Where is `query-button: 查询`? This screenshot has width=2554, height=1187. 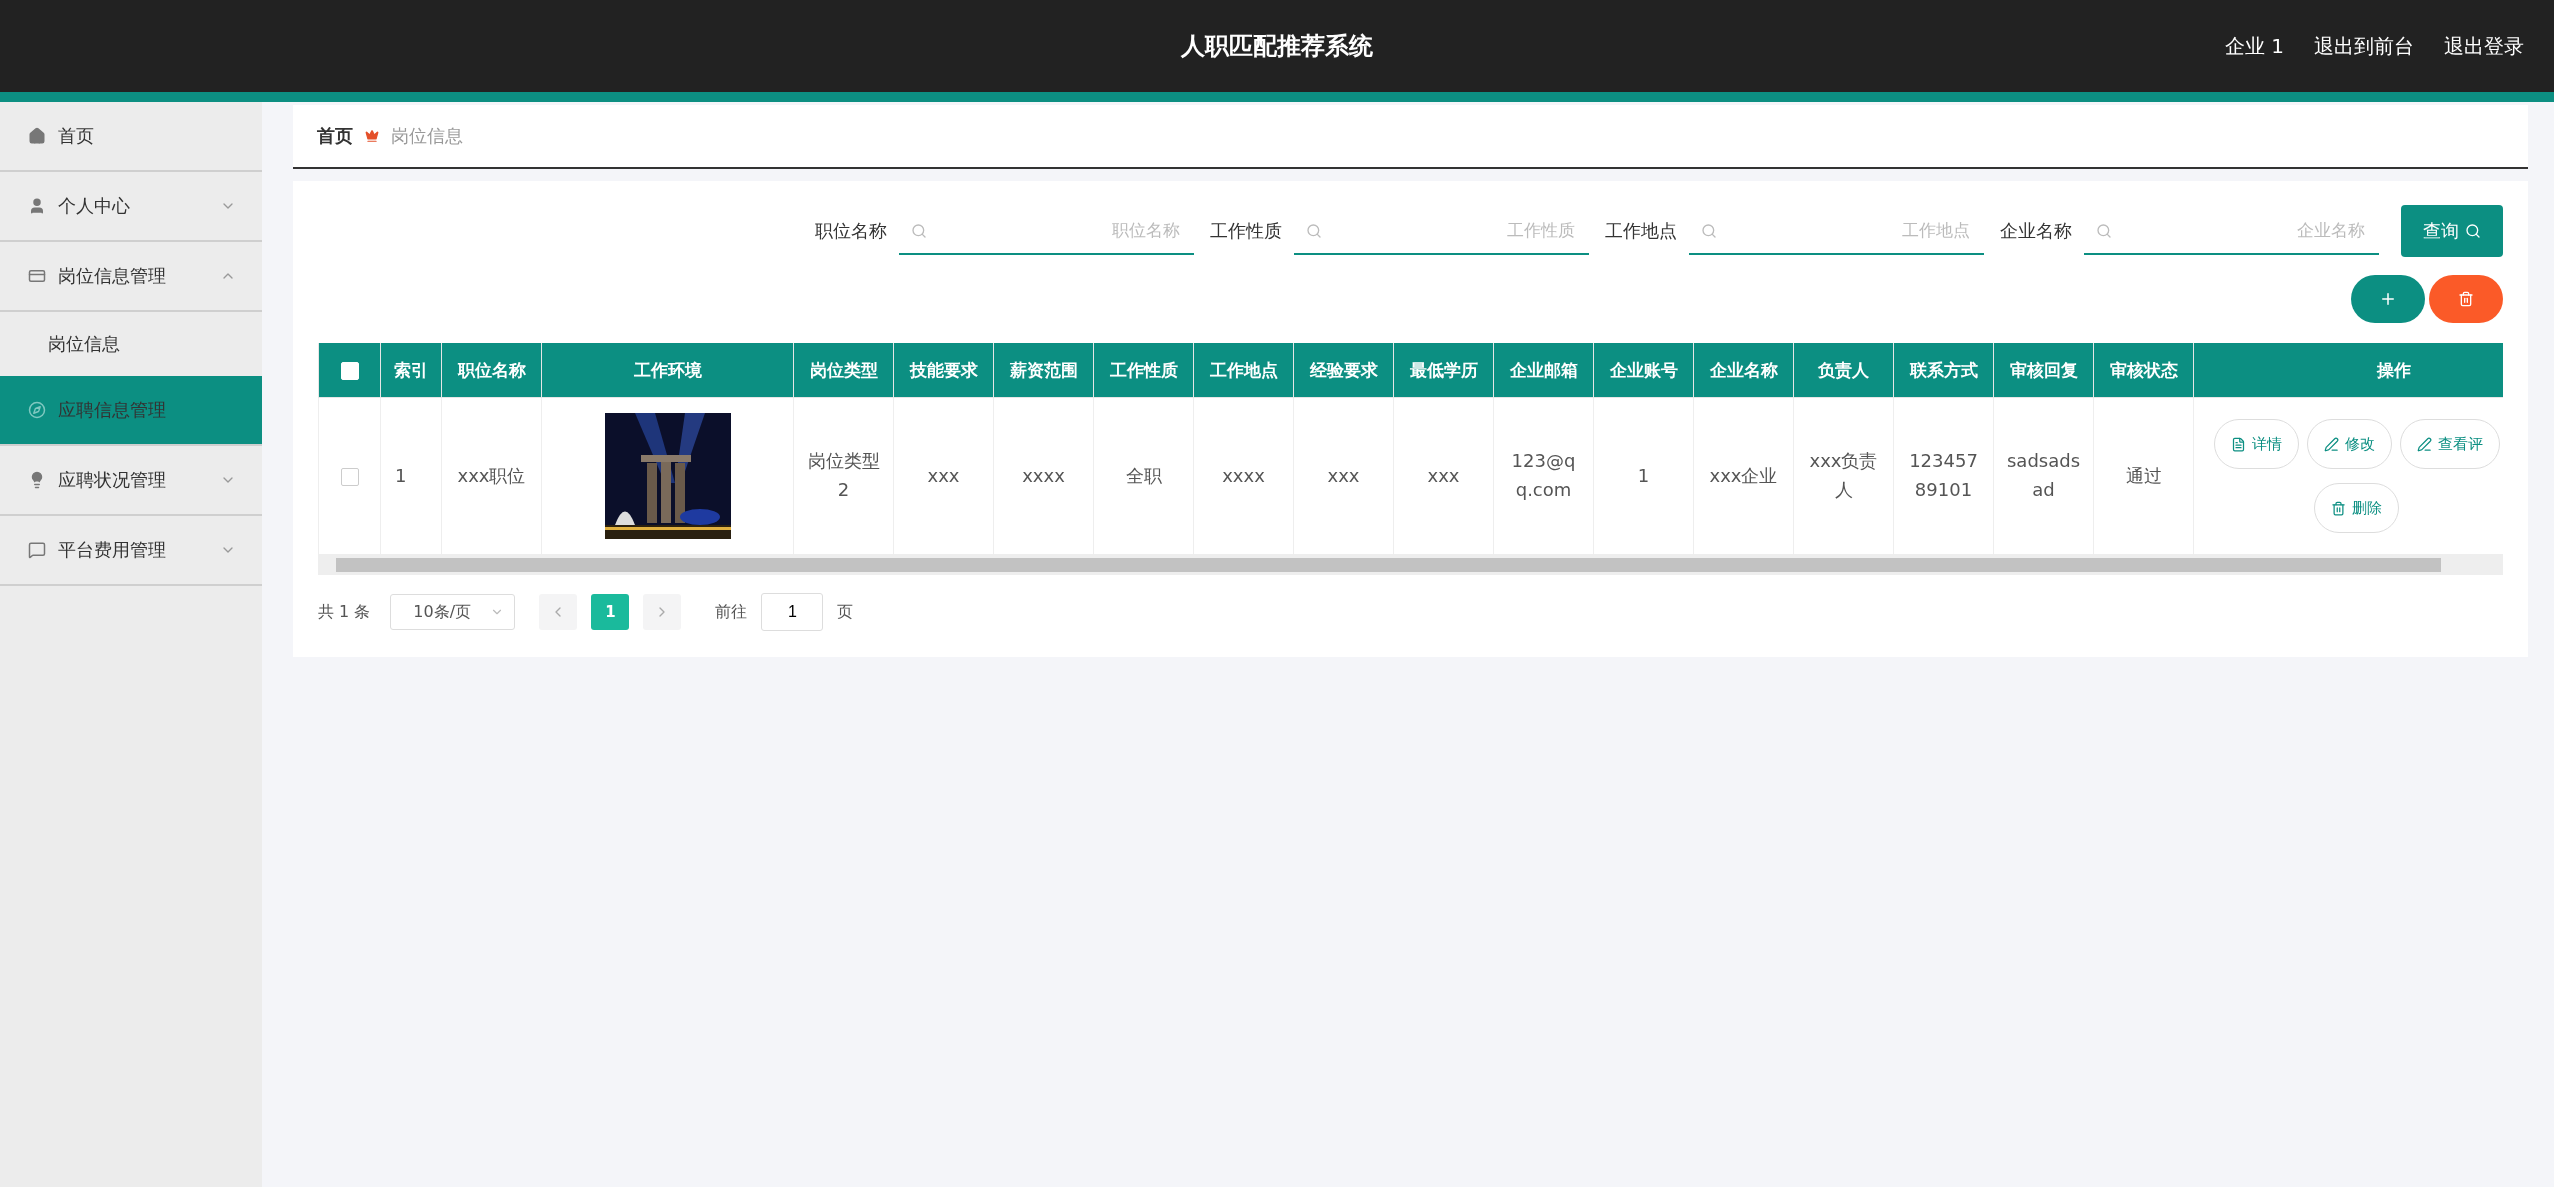 query-button: 查询 is located at coordinates (2452, 231).